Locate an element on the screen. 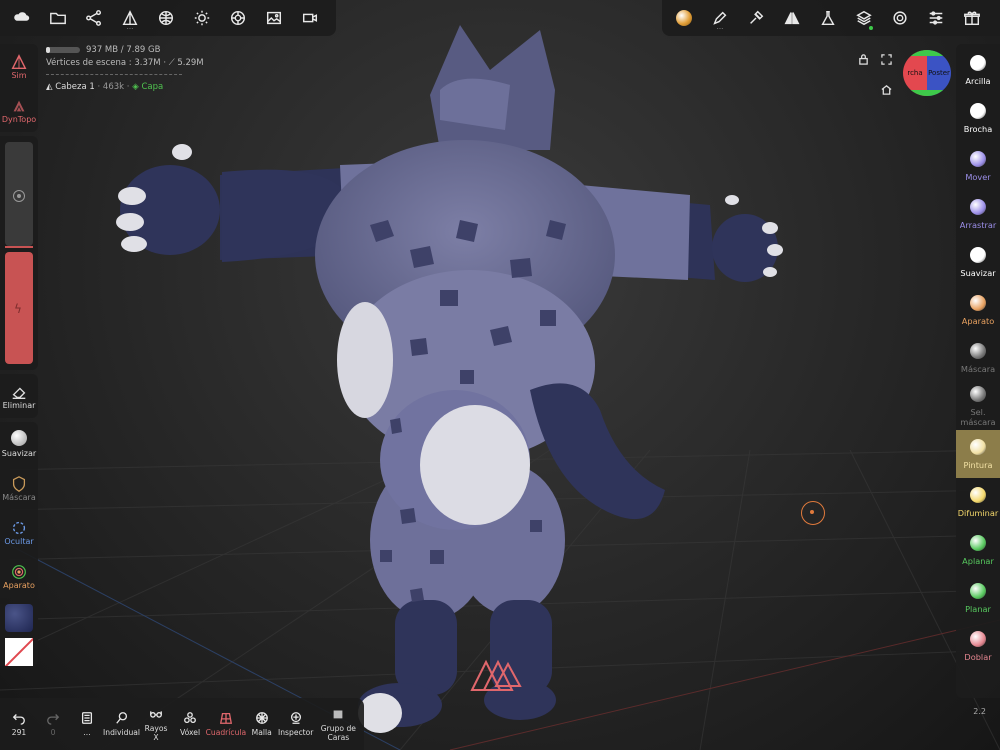  mascara-label: Máscara is located at coordinates (19, 497).